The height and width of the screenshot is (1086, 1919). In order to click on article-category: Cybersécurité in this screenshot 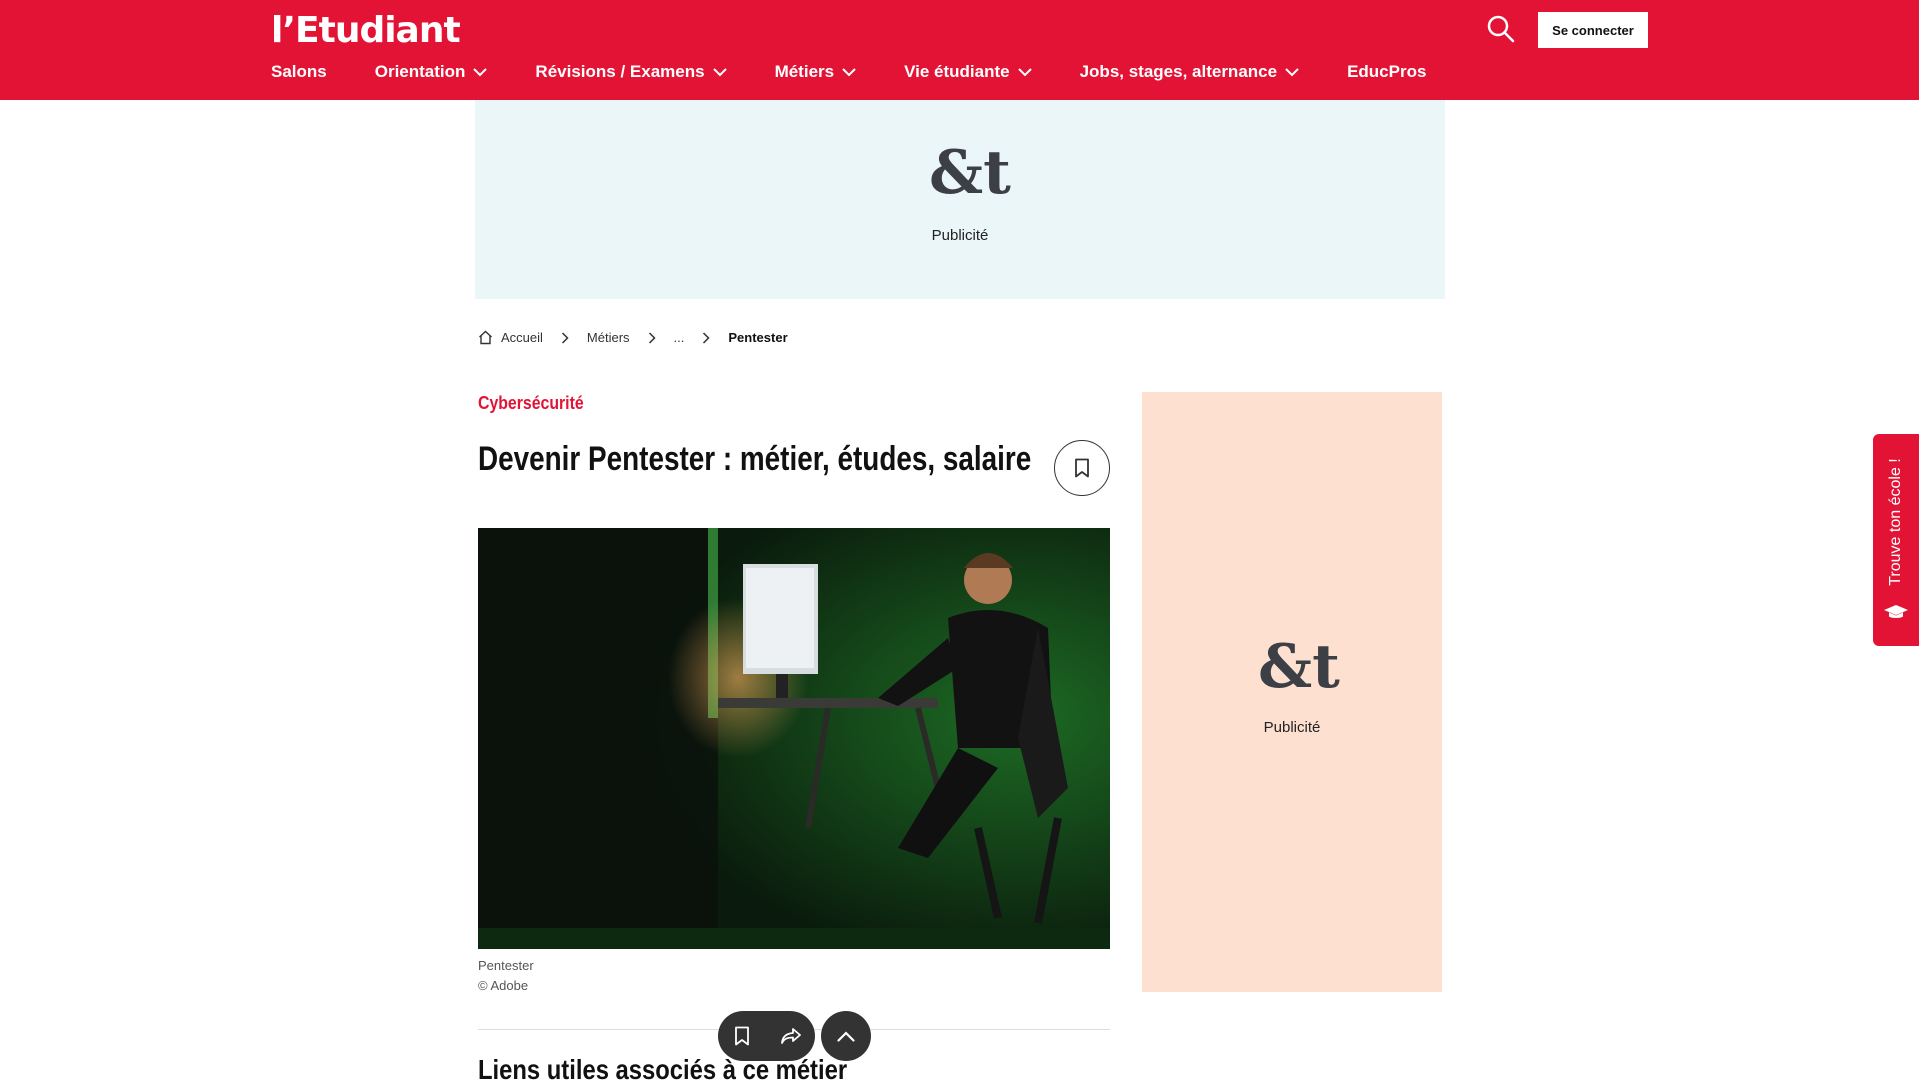, I will do `click(531, 403)`.